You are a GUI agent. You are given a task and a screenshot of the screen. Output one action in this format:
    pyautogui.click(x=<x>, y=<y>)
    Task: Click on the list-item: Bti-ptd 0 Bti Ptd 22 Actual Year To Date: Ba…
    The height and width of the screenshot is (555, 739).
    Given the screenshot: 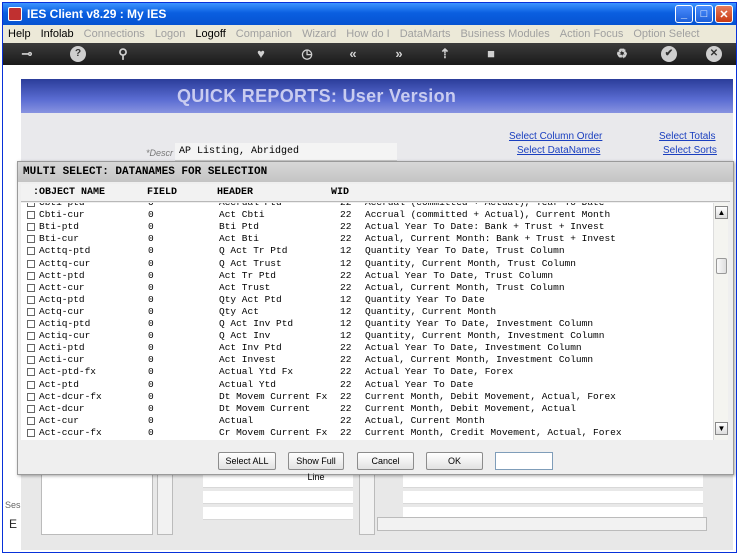 What is the action you would take?
    pyautogui.click(x=367, y=227)
    